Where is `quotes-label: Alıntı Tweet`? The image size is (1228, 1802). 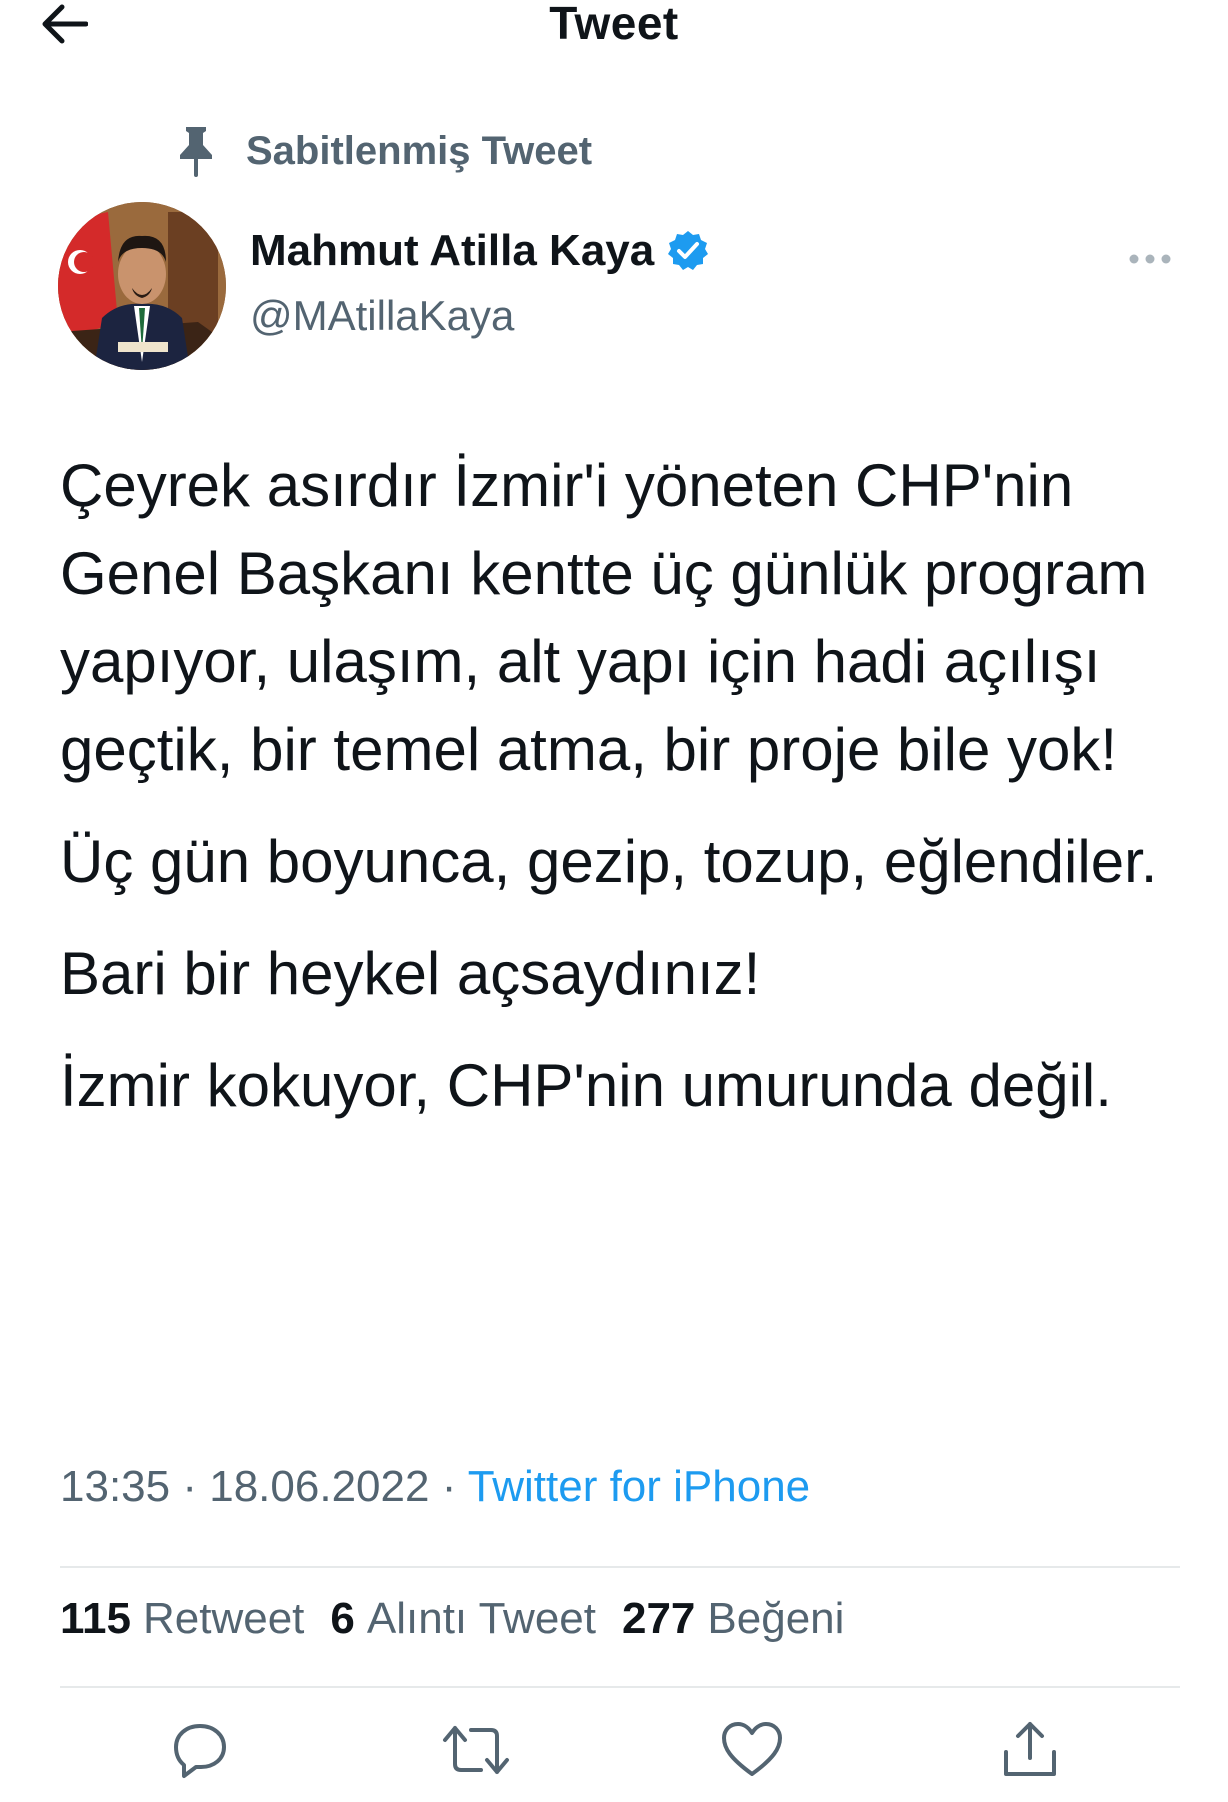
quotes-label: Alıntı Tweet is located at coordinates (481, 1618).